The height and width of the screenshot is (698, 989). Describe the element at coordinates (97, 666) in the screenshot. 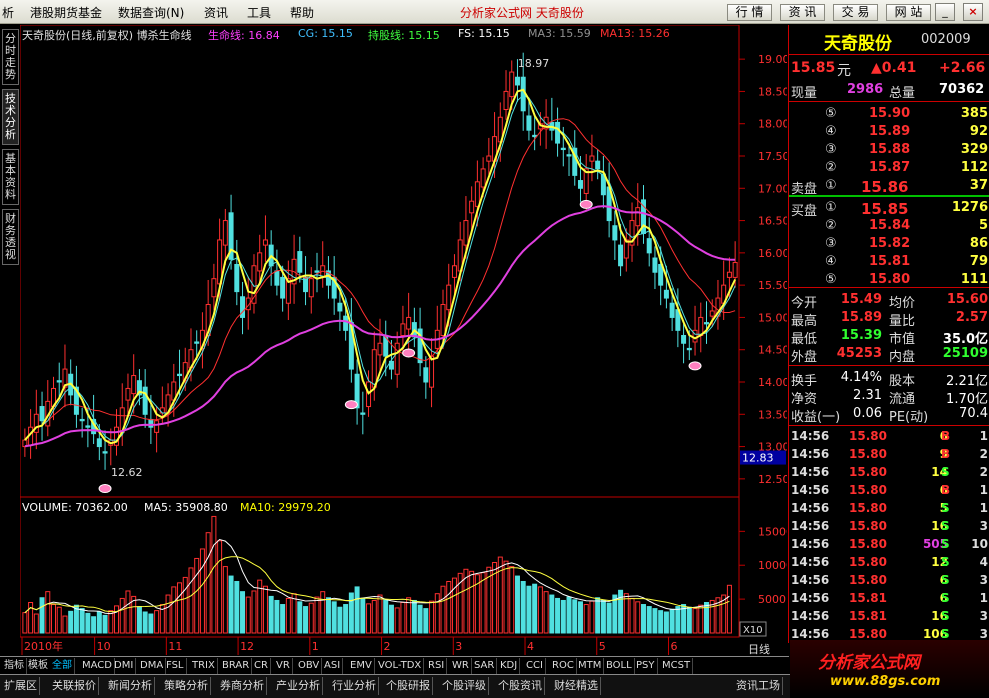

I see `indicator-tab-macd: MACD` at that location.